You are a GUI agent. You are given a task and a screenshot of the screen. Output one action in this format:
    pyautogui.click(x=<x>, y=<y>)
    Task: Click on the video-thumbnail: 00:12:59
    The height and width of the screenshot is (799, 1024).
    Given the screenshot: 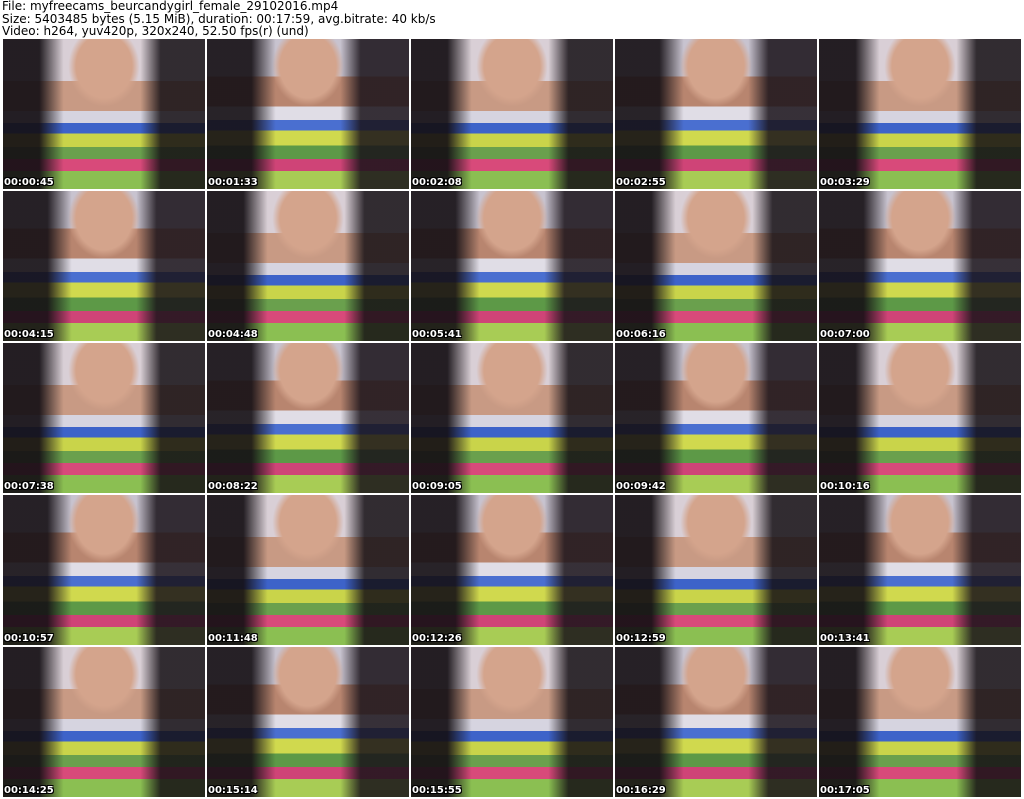 What is the action you would take?
    pyautogui.click(x=716, y=570)
    